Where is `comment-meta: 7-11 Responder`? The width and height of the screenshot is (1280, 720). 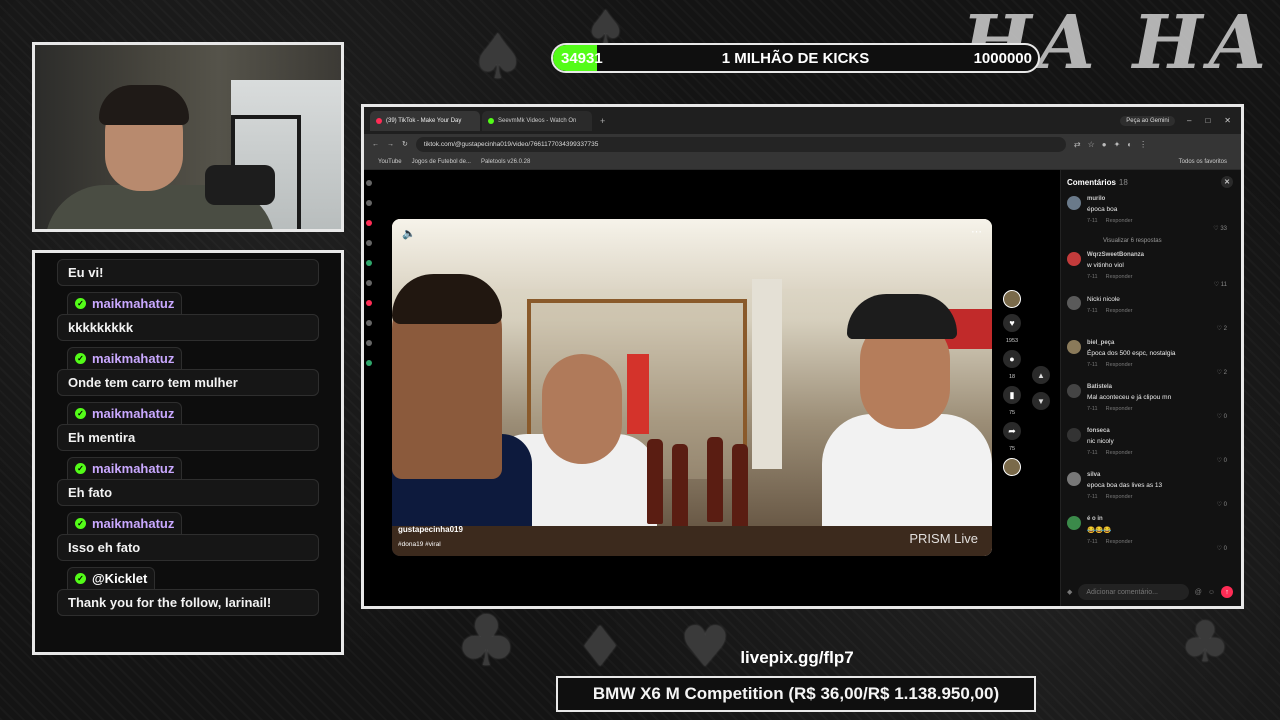
comment-meta: 7-11 Responder is located at coordinates (1160, 311).